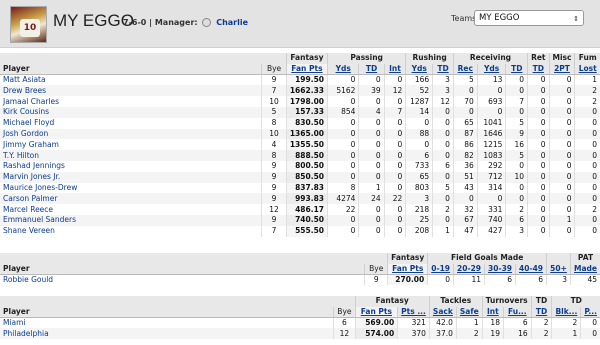 The image size is (600, 345). I want to click on player-name-link: Jimmy Graham, so click(131, 144).